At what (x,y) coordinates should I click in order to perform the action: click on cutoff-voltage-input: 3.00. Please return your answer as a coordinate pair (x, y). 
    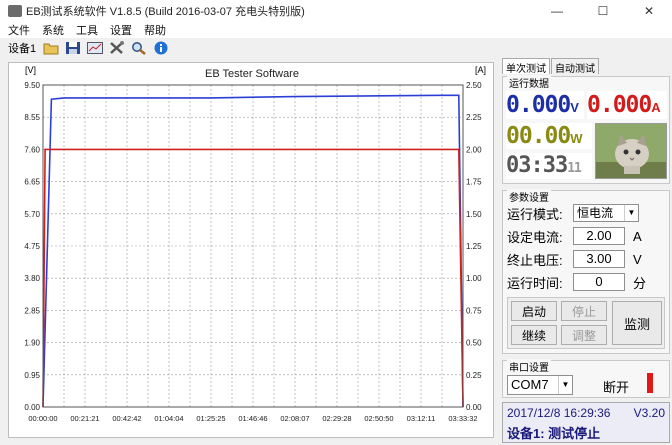
    Looking at the image, I should click on (599, 259).